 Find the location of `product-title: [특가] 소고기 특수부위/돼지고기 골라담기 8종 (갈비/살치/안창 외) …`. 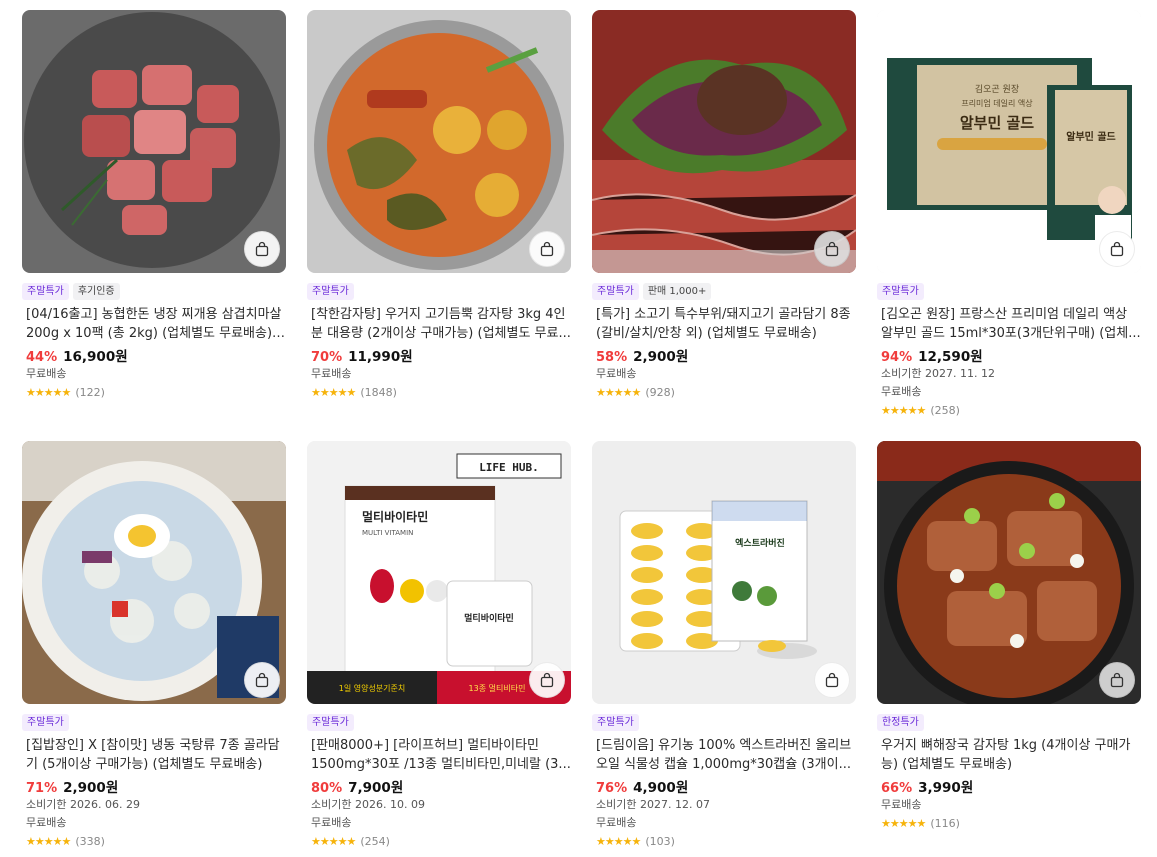

product-title: [특가] 소고기 특수부위/돼지고기 골라담기 8종 (갈비/살치/안창 외) … is located at coordinates (724, 324).